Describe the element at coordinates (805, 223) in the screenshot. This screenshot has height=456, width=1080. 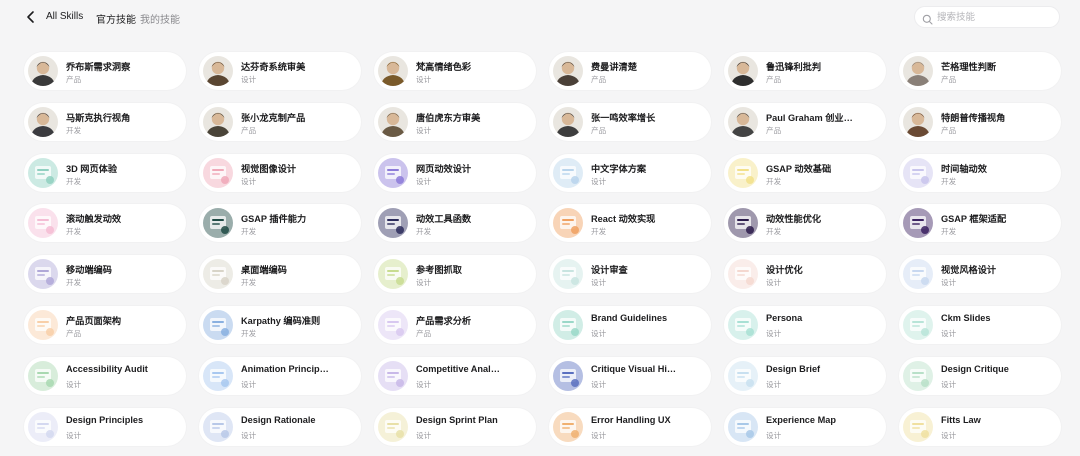
I see `skill-card: 动效性能优化 开发` at that location.